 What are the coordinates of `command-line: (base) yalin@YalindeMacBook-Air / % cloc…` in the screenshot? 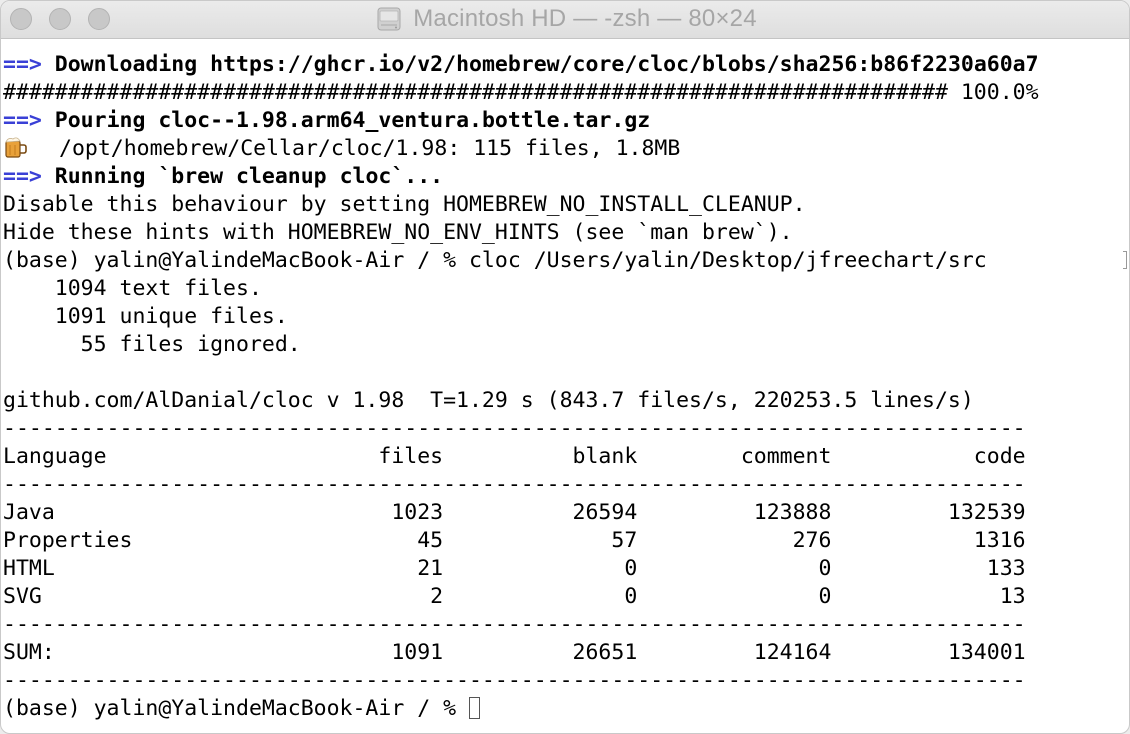 It's located at (495, 260).